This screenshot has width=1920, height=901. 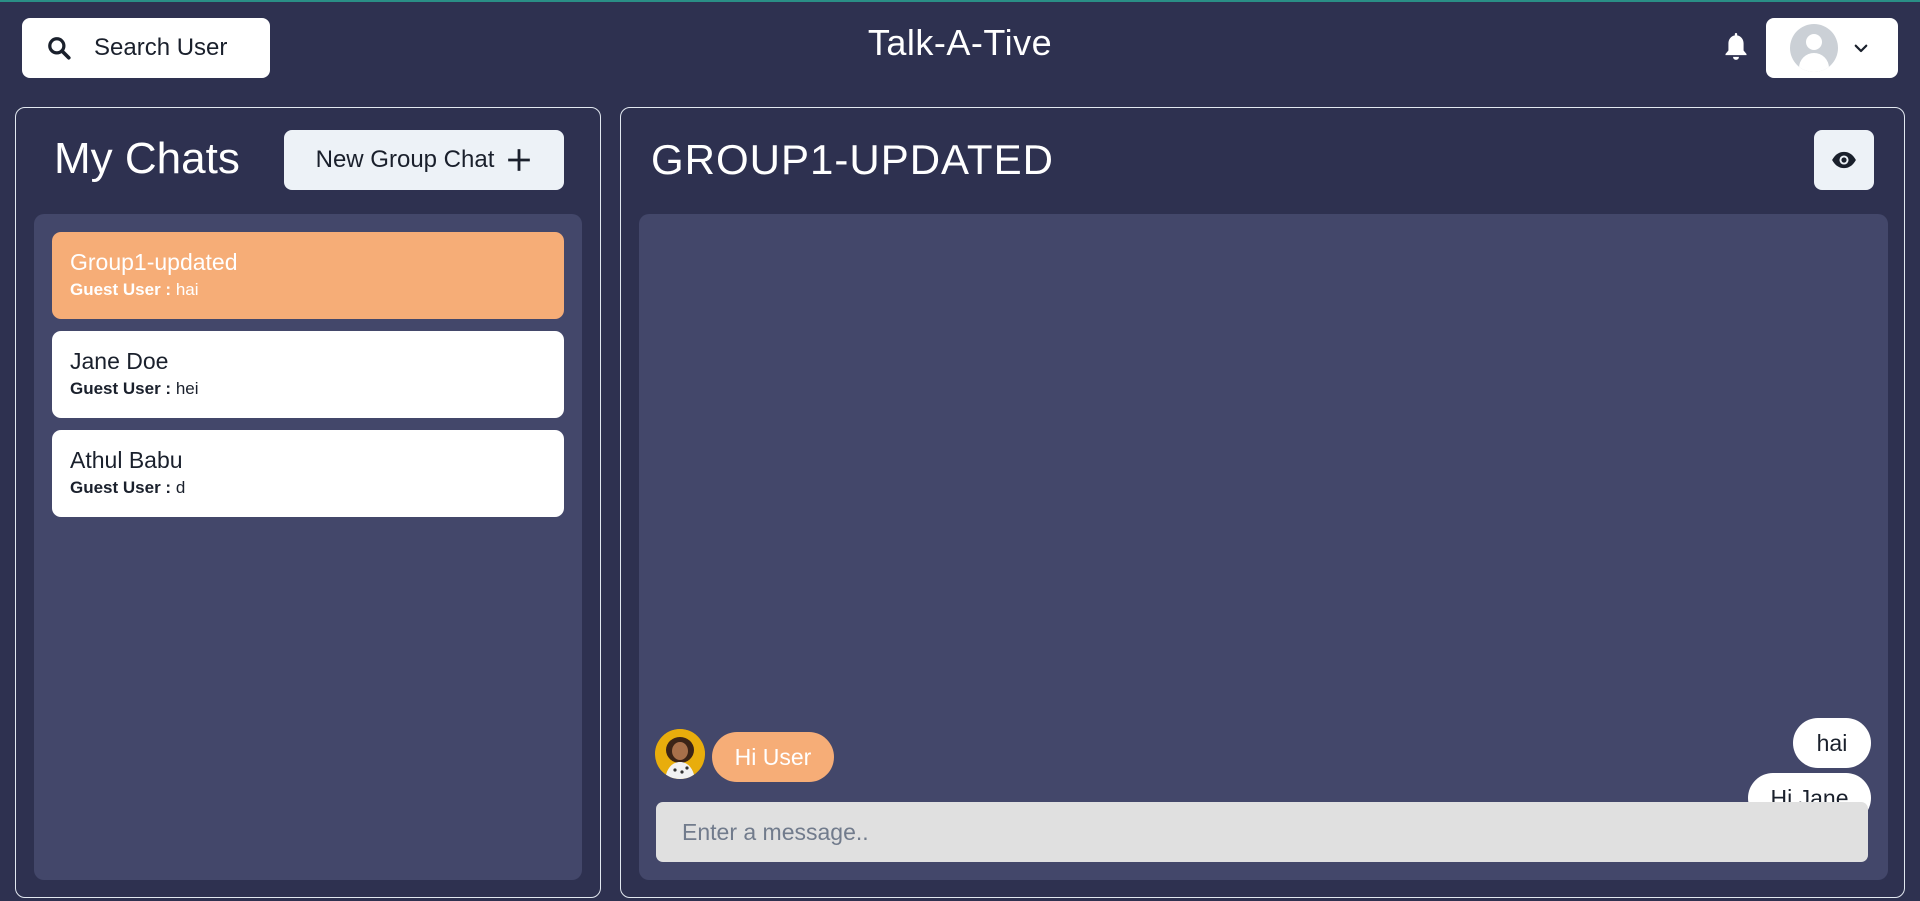 I want to click on message-bubble-sent: hai, so click(x=1832, y=743).